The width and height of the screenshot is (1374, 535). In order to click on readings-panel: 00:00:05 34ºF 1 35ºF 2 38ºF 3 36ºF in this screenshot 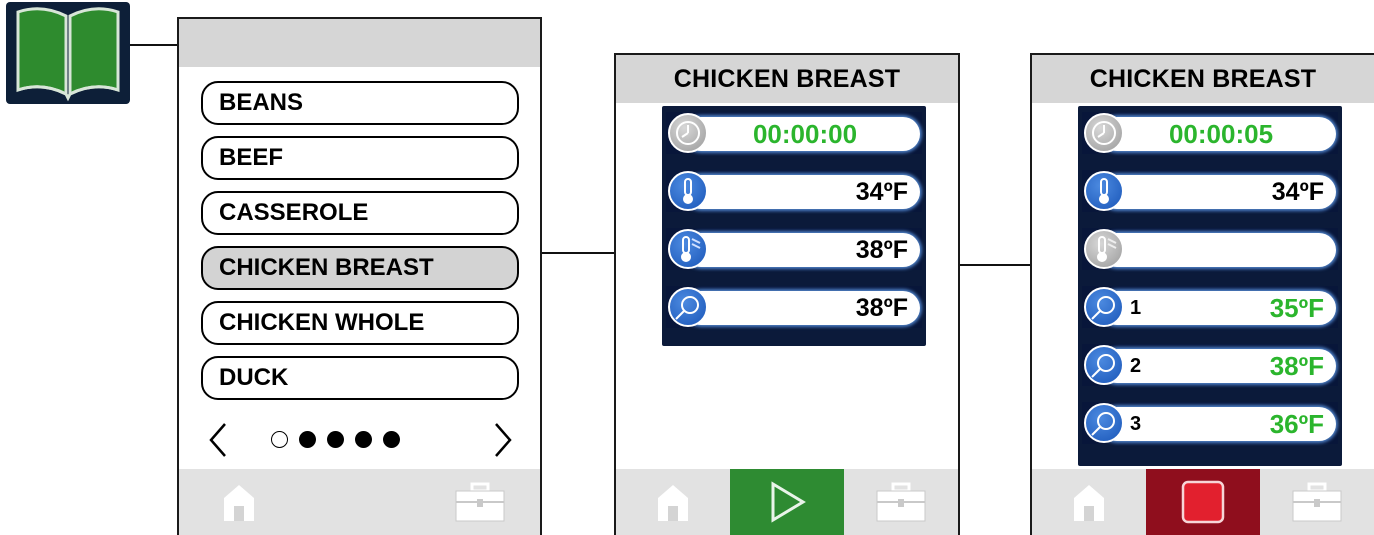, I will do `click(1210, 286)`.